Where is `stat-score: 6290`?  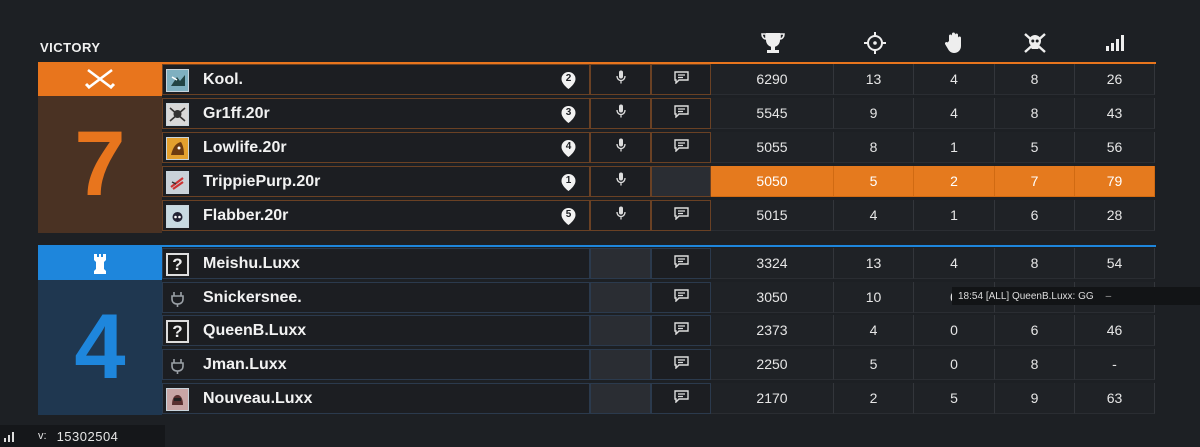 stat-score: 6290 is located at coordinates (772, 79).